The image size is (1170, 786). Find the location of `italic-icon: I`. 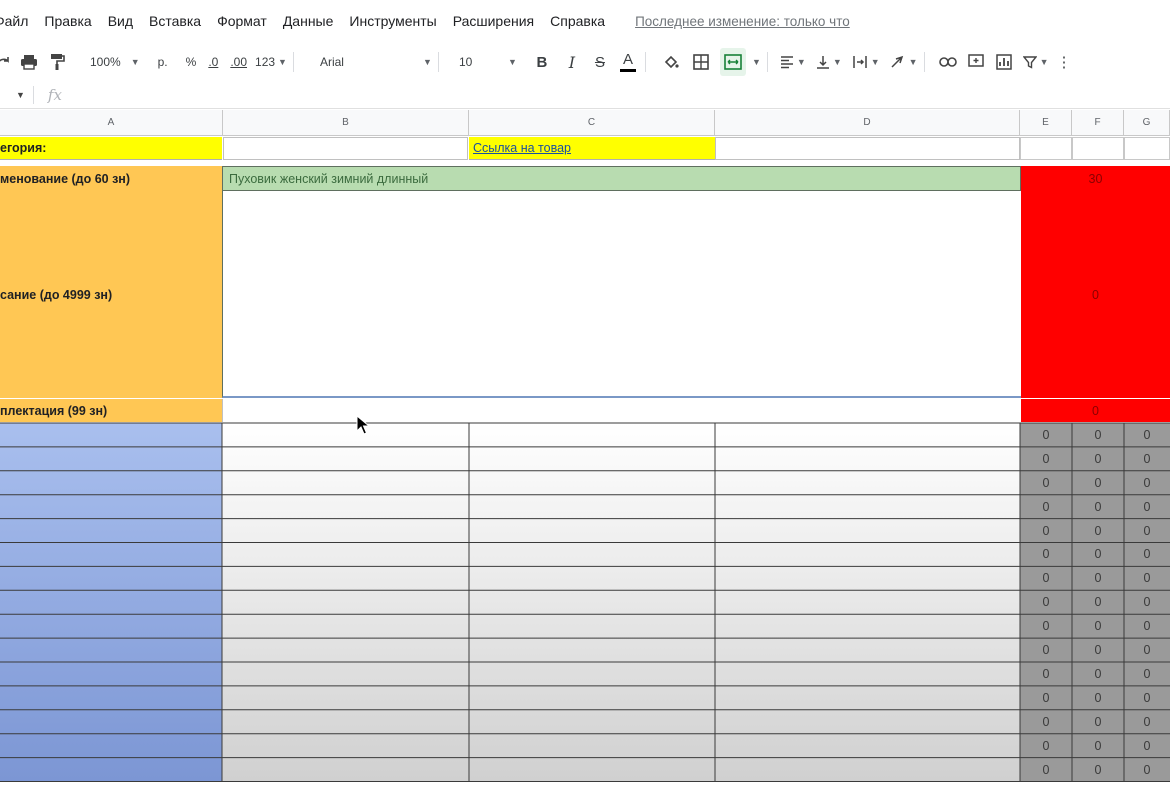

italic-icon: I is located at coordinates (572, 62).